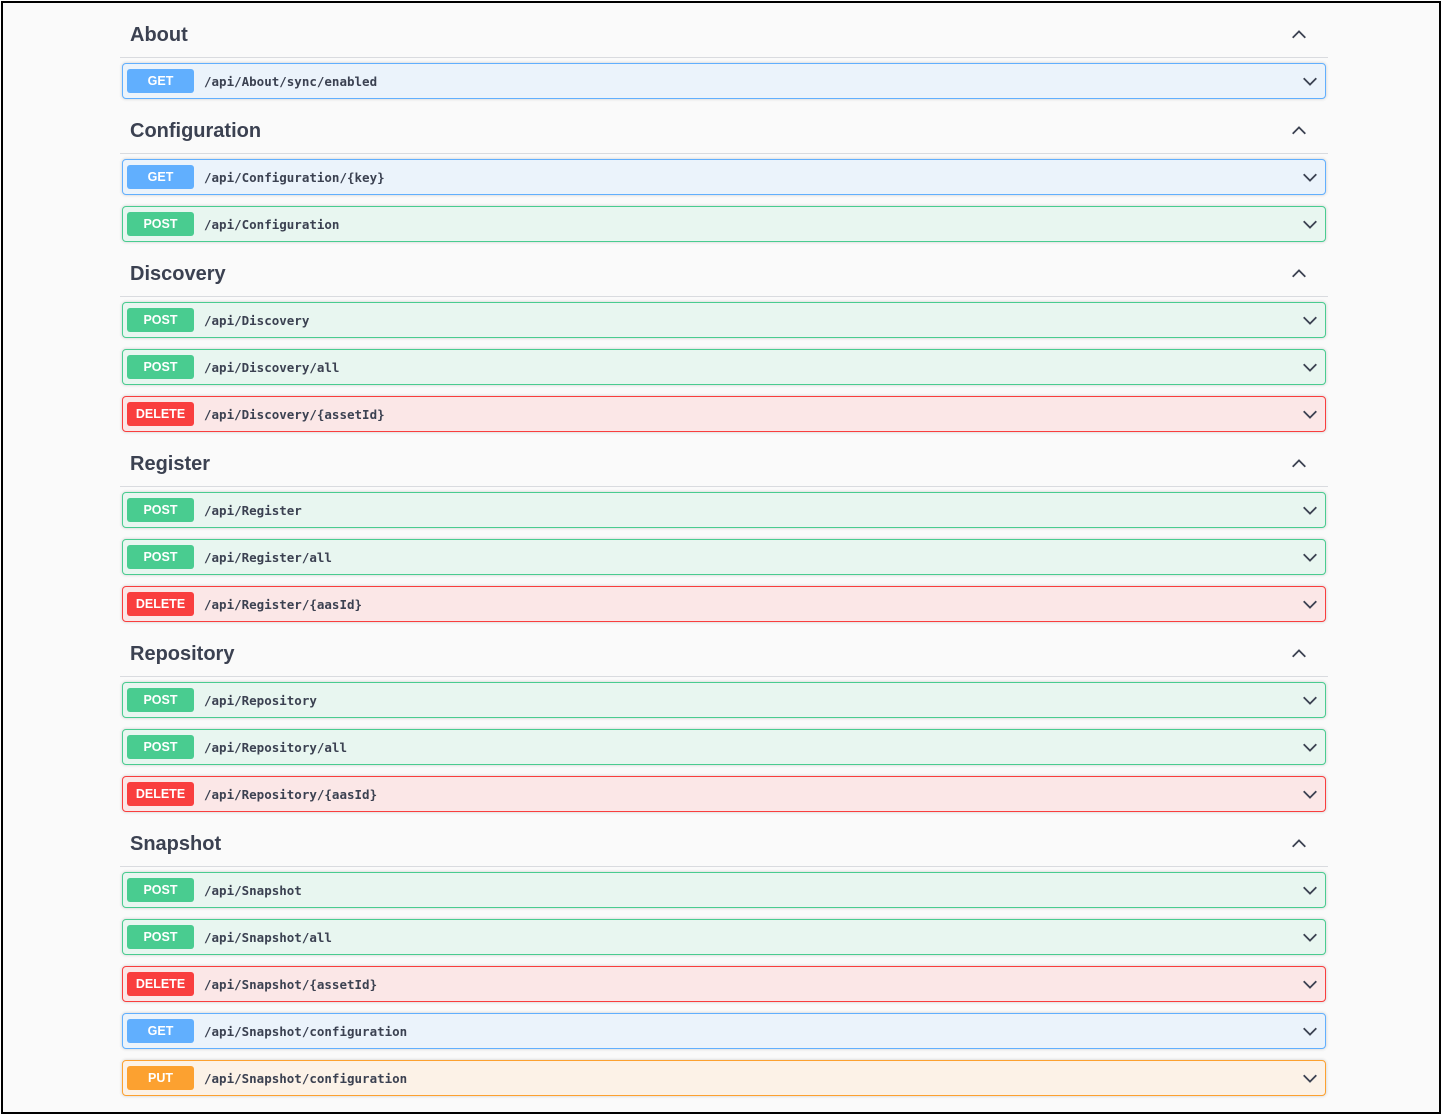 The image size is (1442, 1115). Describe the element at coordinates (291, 81) in the screenshot. I see `endpoint-path: /api/About/sync/enabled` at that location.